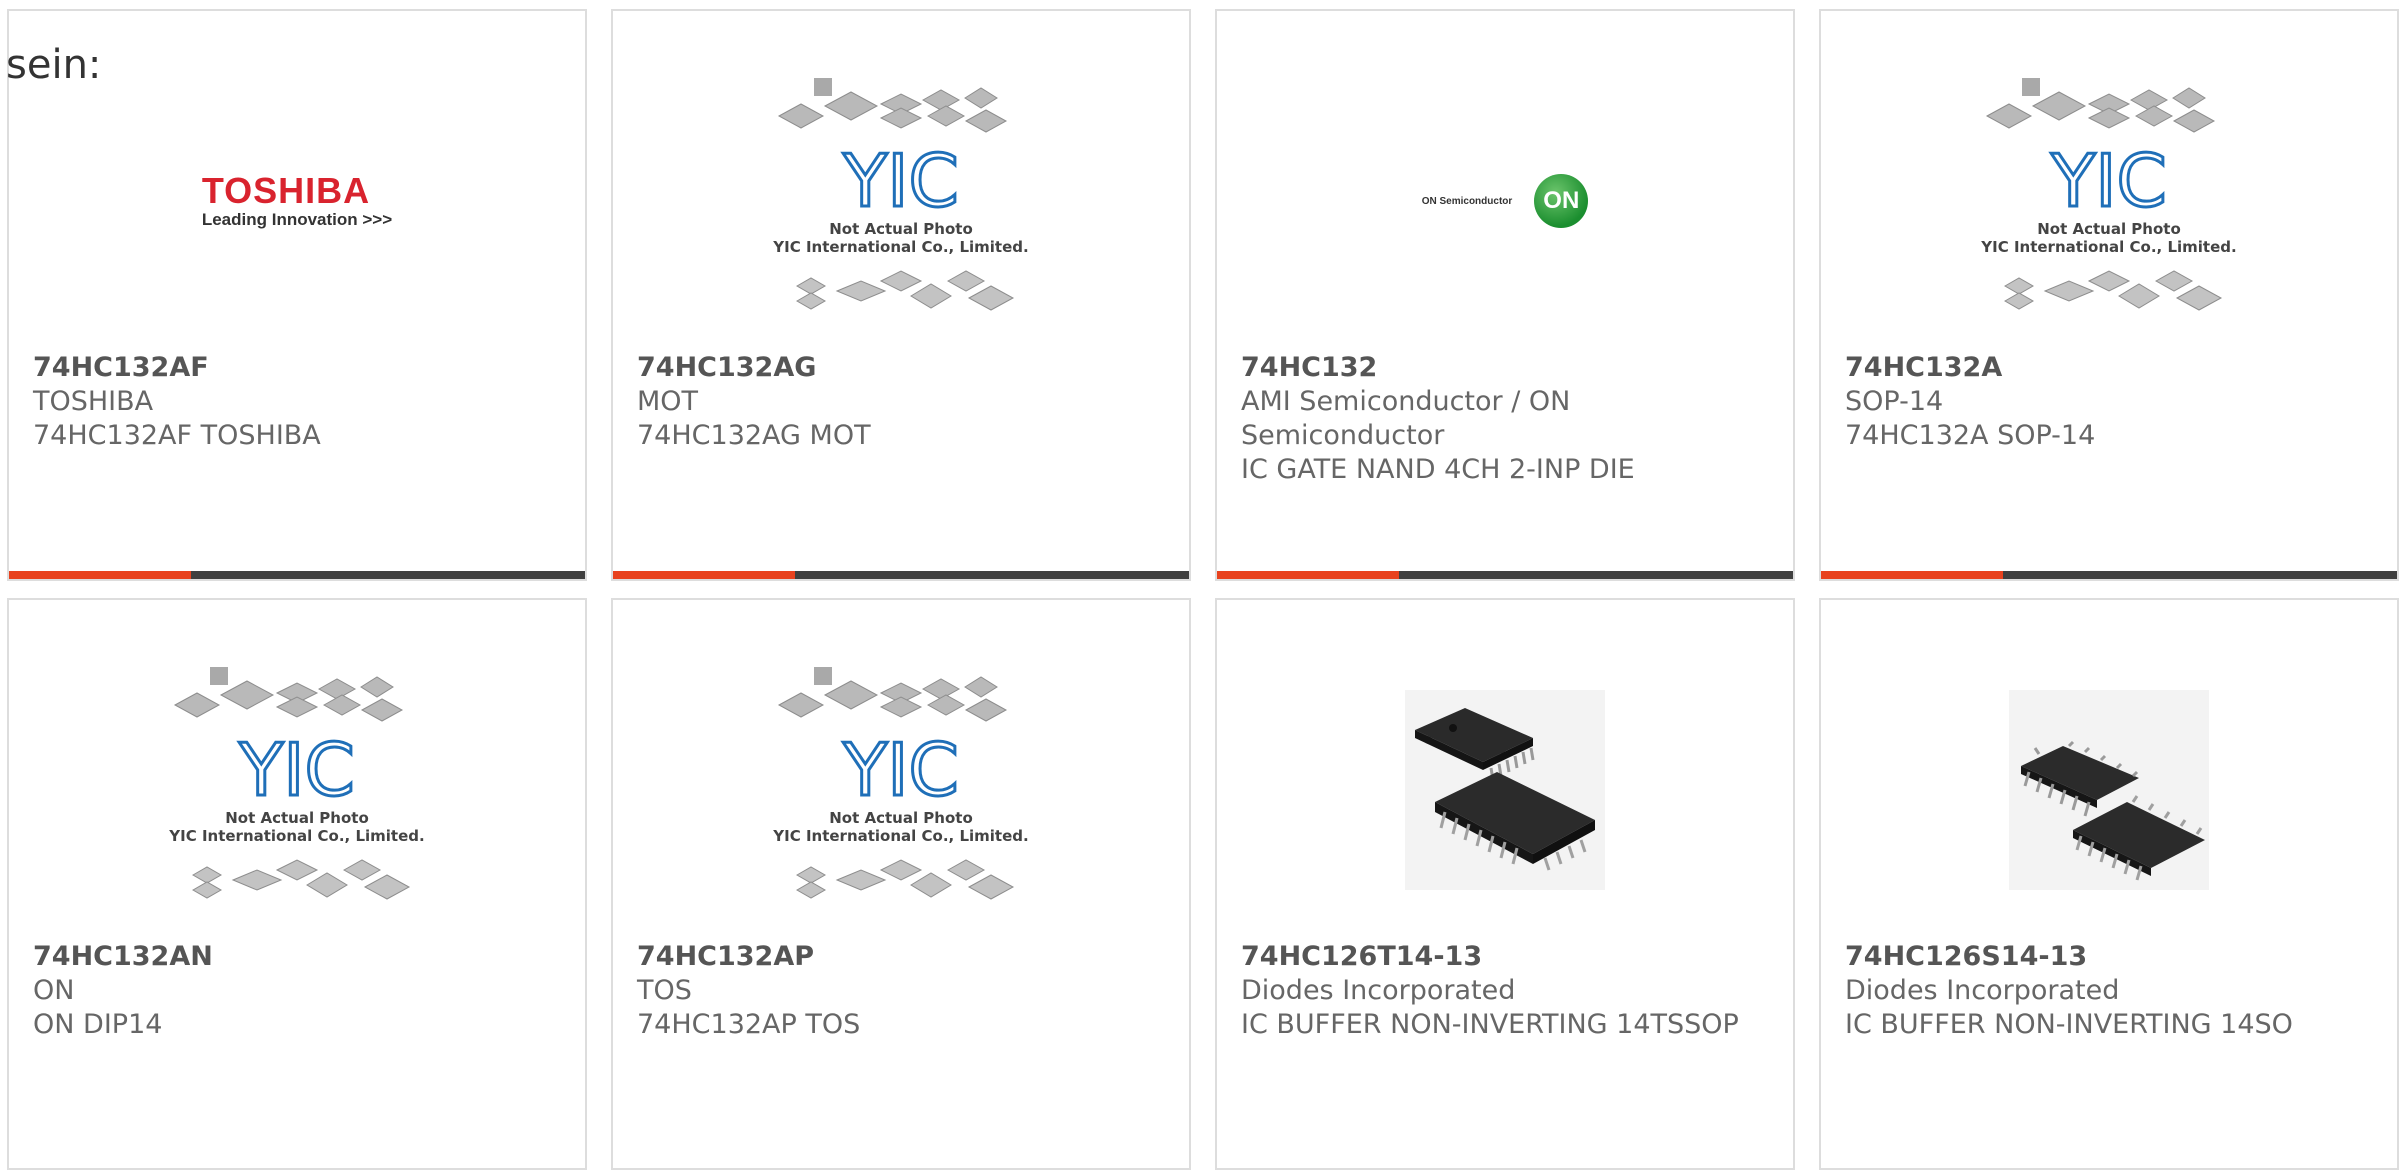  What do you see at coordinates (1505, 368) in the screenshot?
I see `part-number: 74HC132` at bounding box center [1505, 368].